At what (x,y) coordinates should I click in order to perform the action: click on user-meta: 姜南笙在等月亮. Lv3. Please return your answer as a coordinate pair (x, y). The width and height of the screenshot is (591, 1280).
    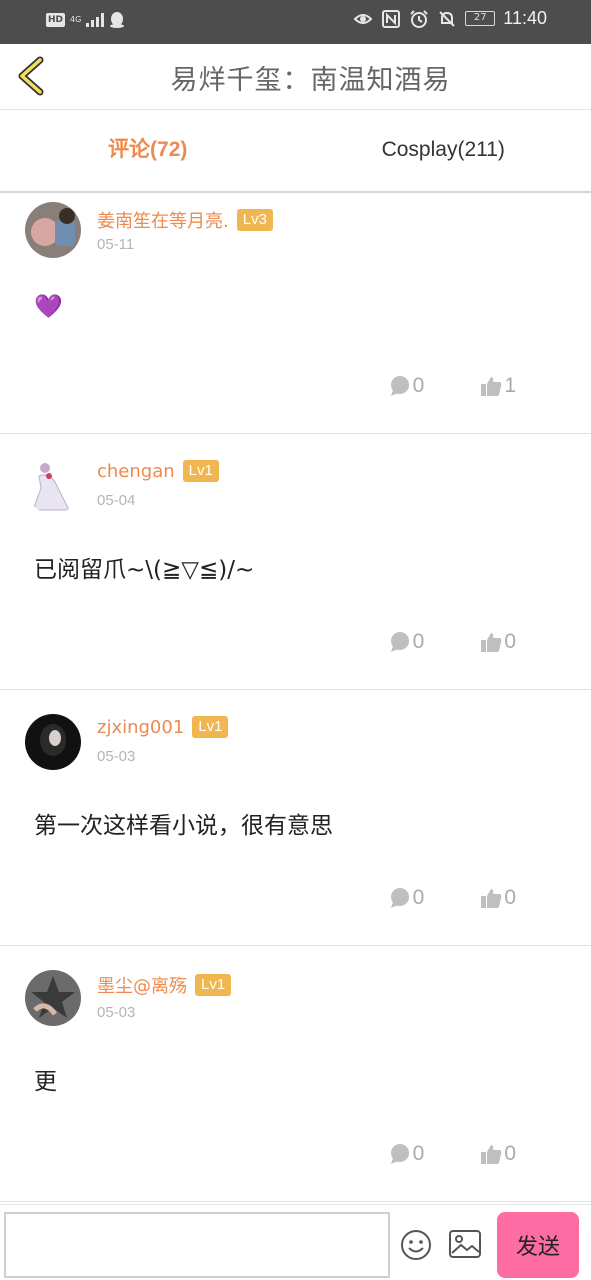
    Looking at the image, I should click on (185, 220).